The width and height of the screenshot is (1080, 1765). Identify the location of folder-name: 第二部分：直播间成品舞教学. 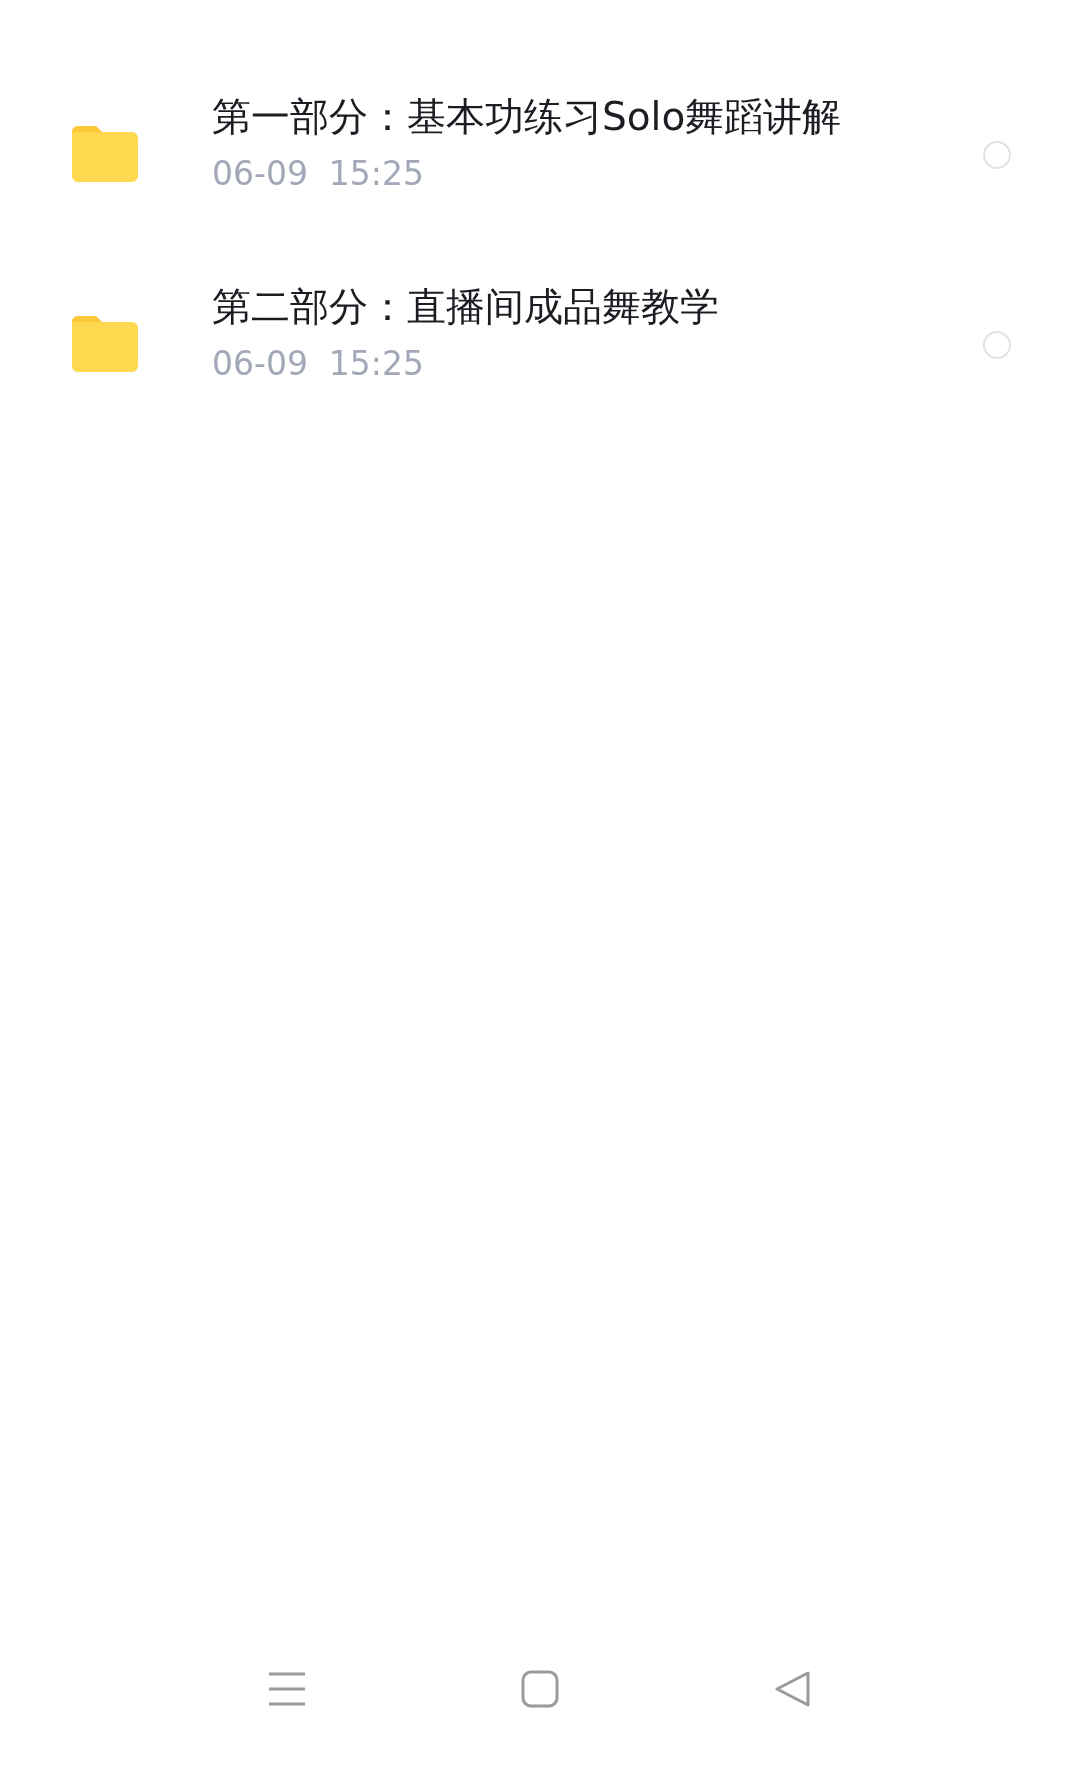
(597, 307).